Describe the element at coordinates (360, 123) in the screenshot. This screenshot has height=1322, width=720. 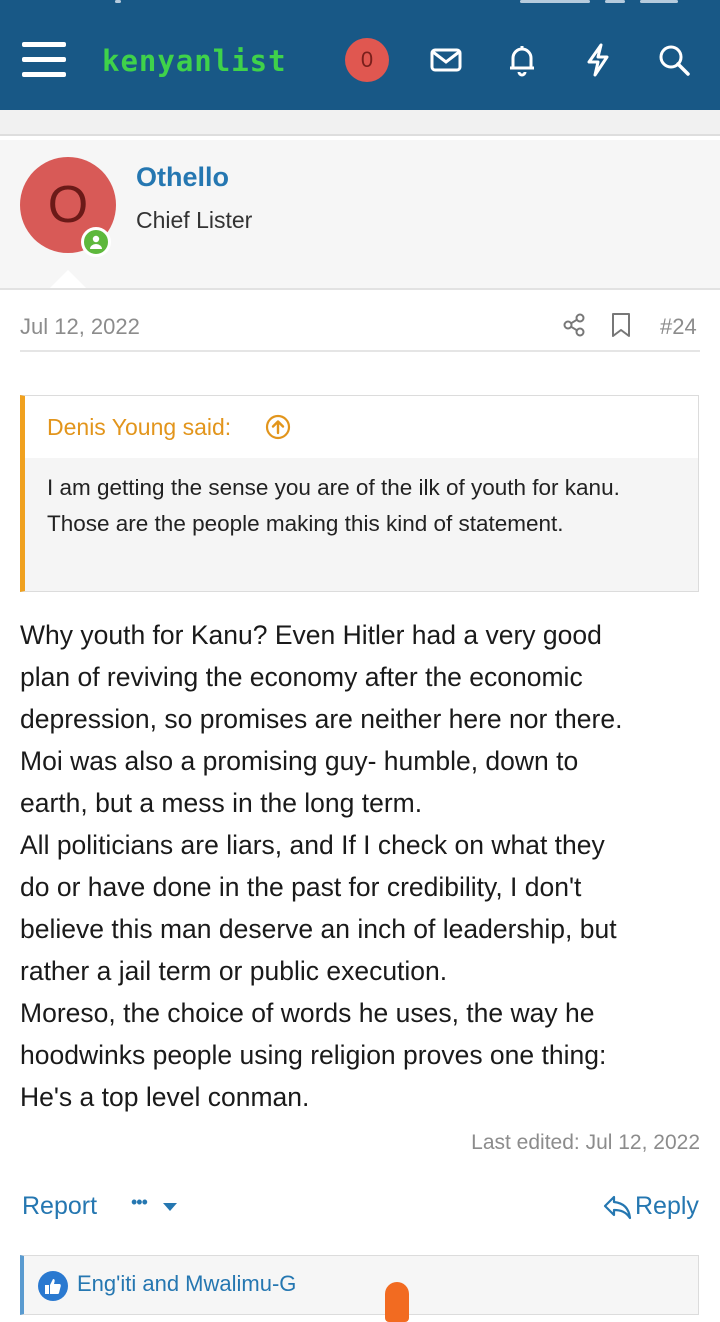
I see `content-top-divider` at that location.